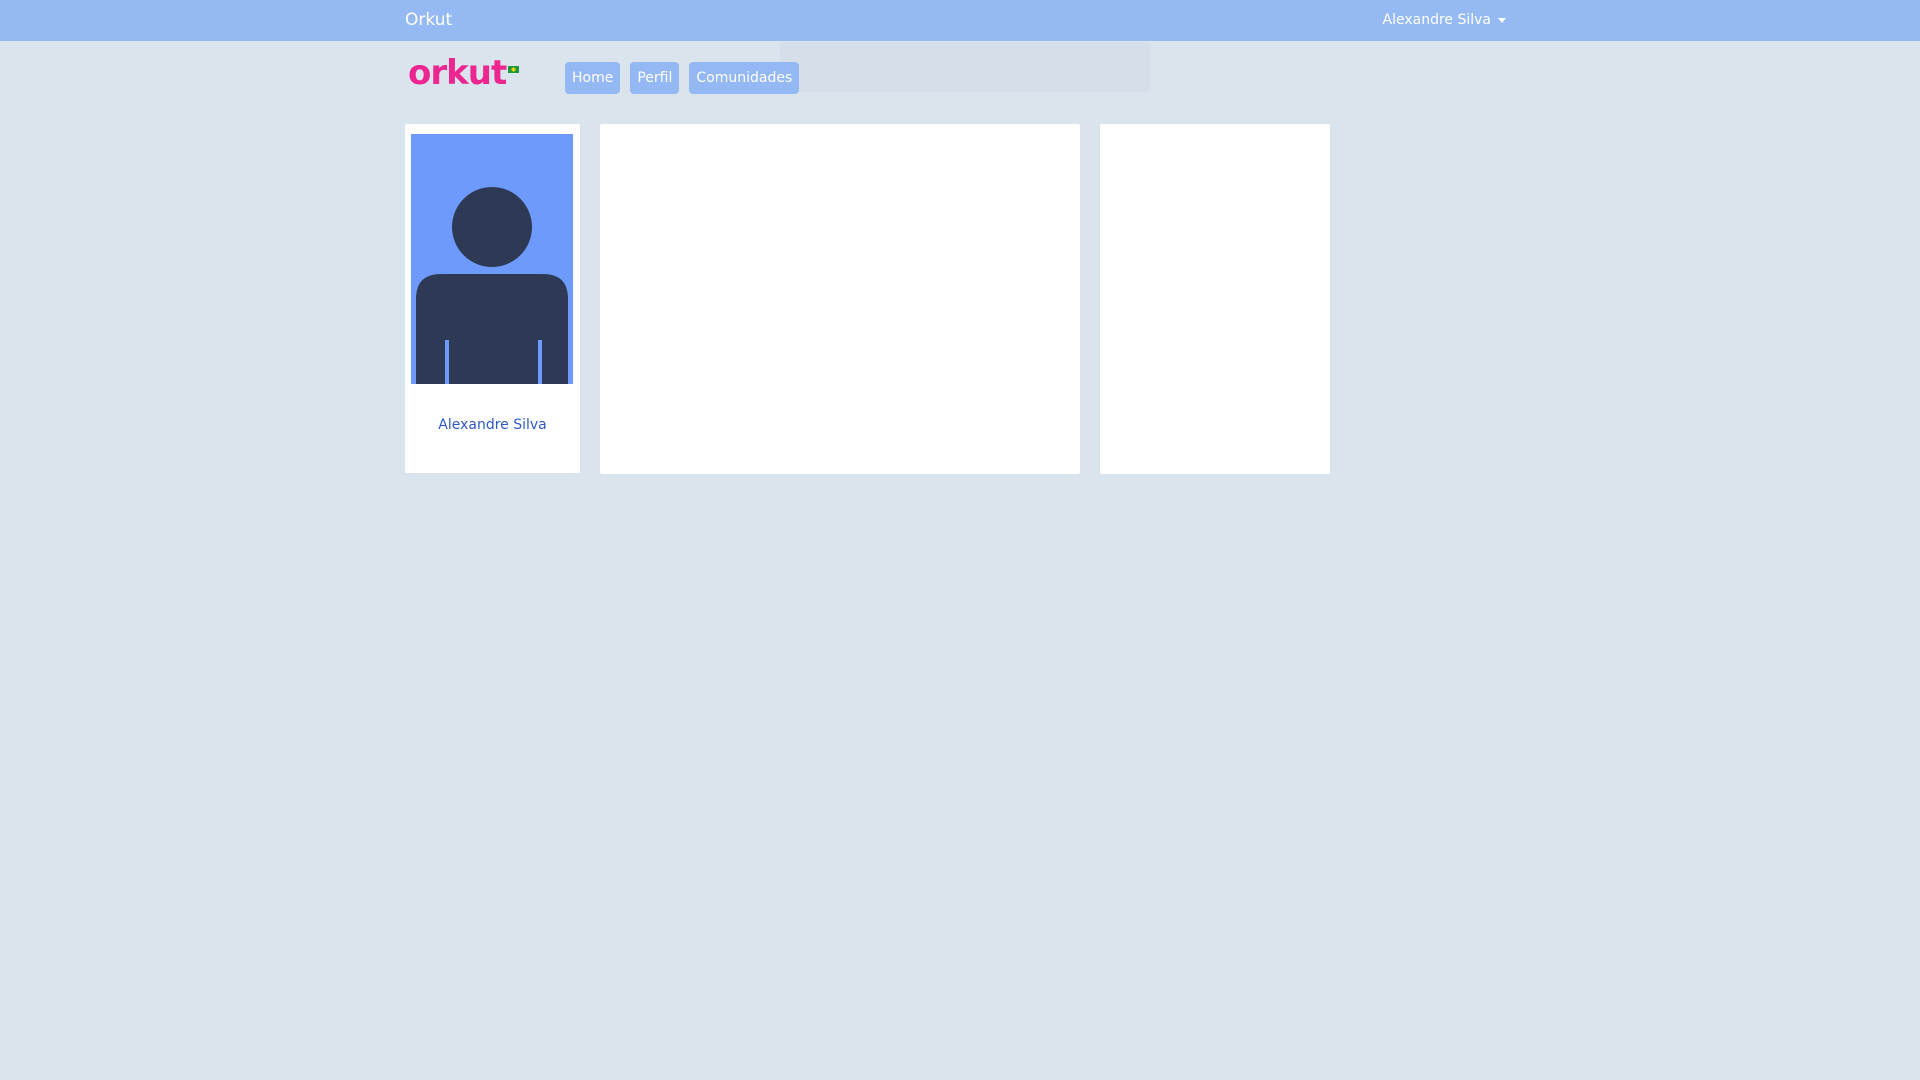  What do you see at coordinates (1502, 20) in the screenshot?
I see `chevron-down-icon` at bounding box center [1502, 20].